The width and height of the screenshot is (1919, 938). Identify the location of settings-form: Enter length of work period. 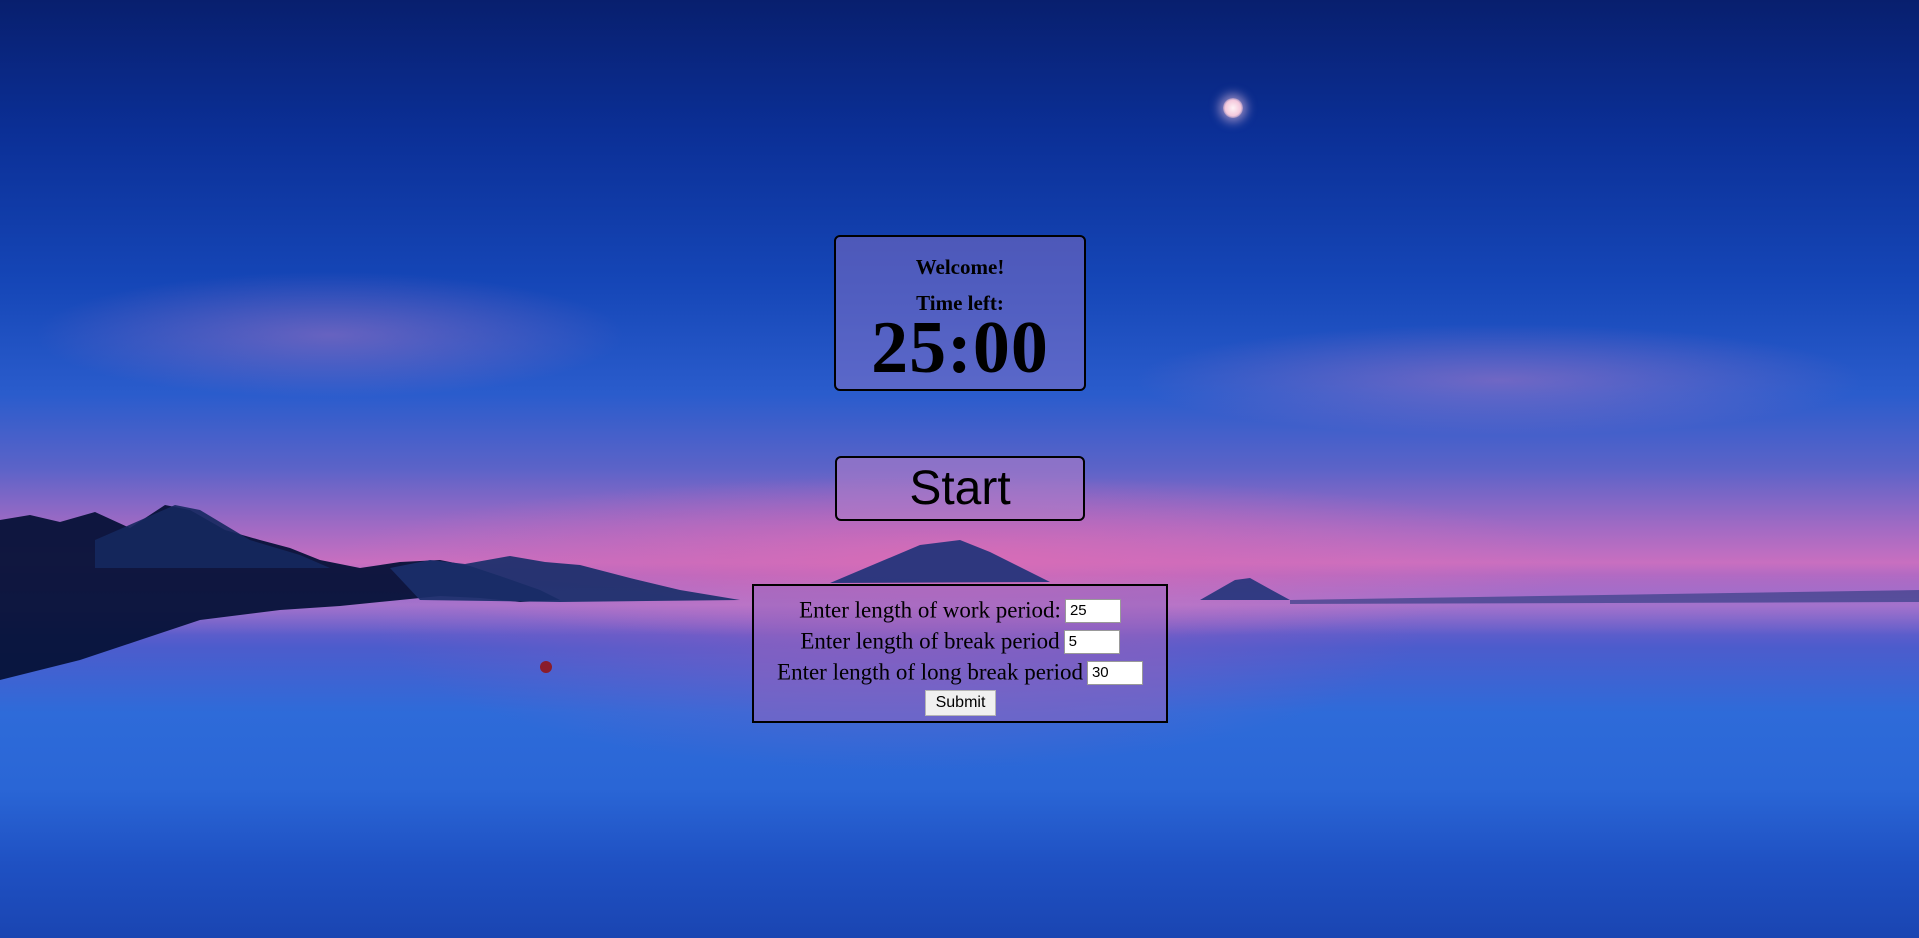
(960, 653).